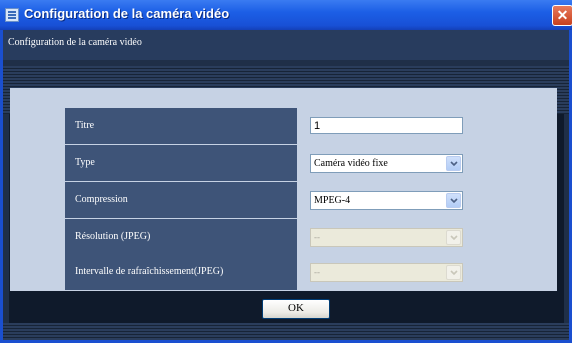 Image resolution: width=572 pixels, height=343 pixels. What do you see at coordinates (75, 42) in the screenshot?
I see `header-title: Configuration de la caméra vidéo` at bounding box center [75, 42].